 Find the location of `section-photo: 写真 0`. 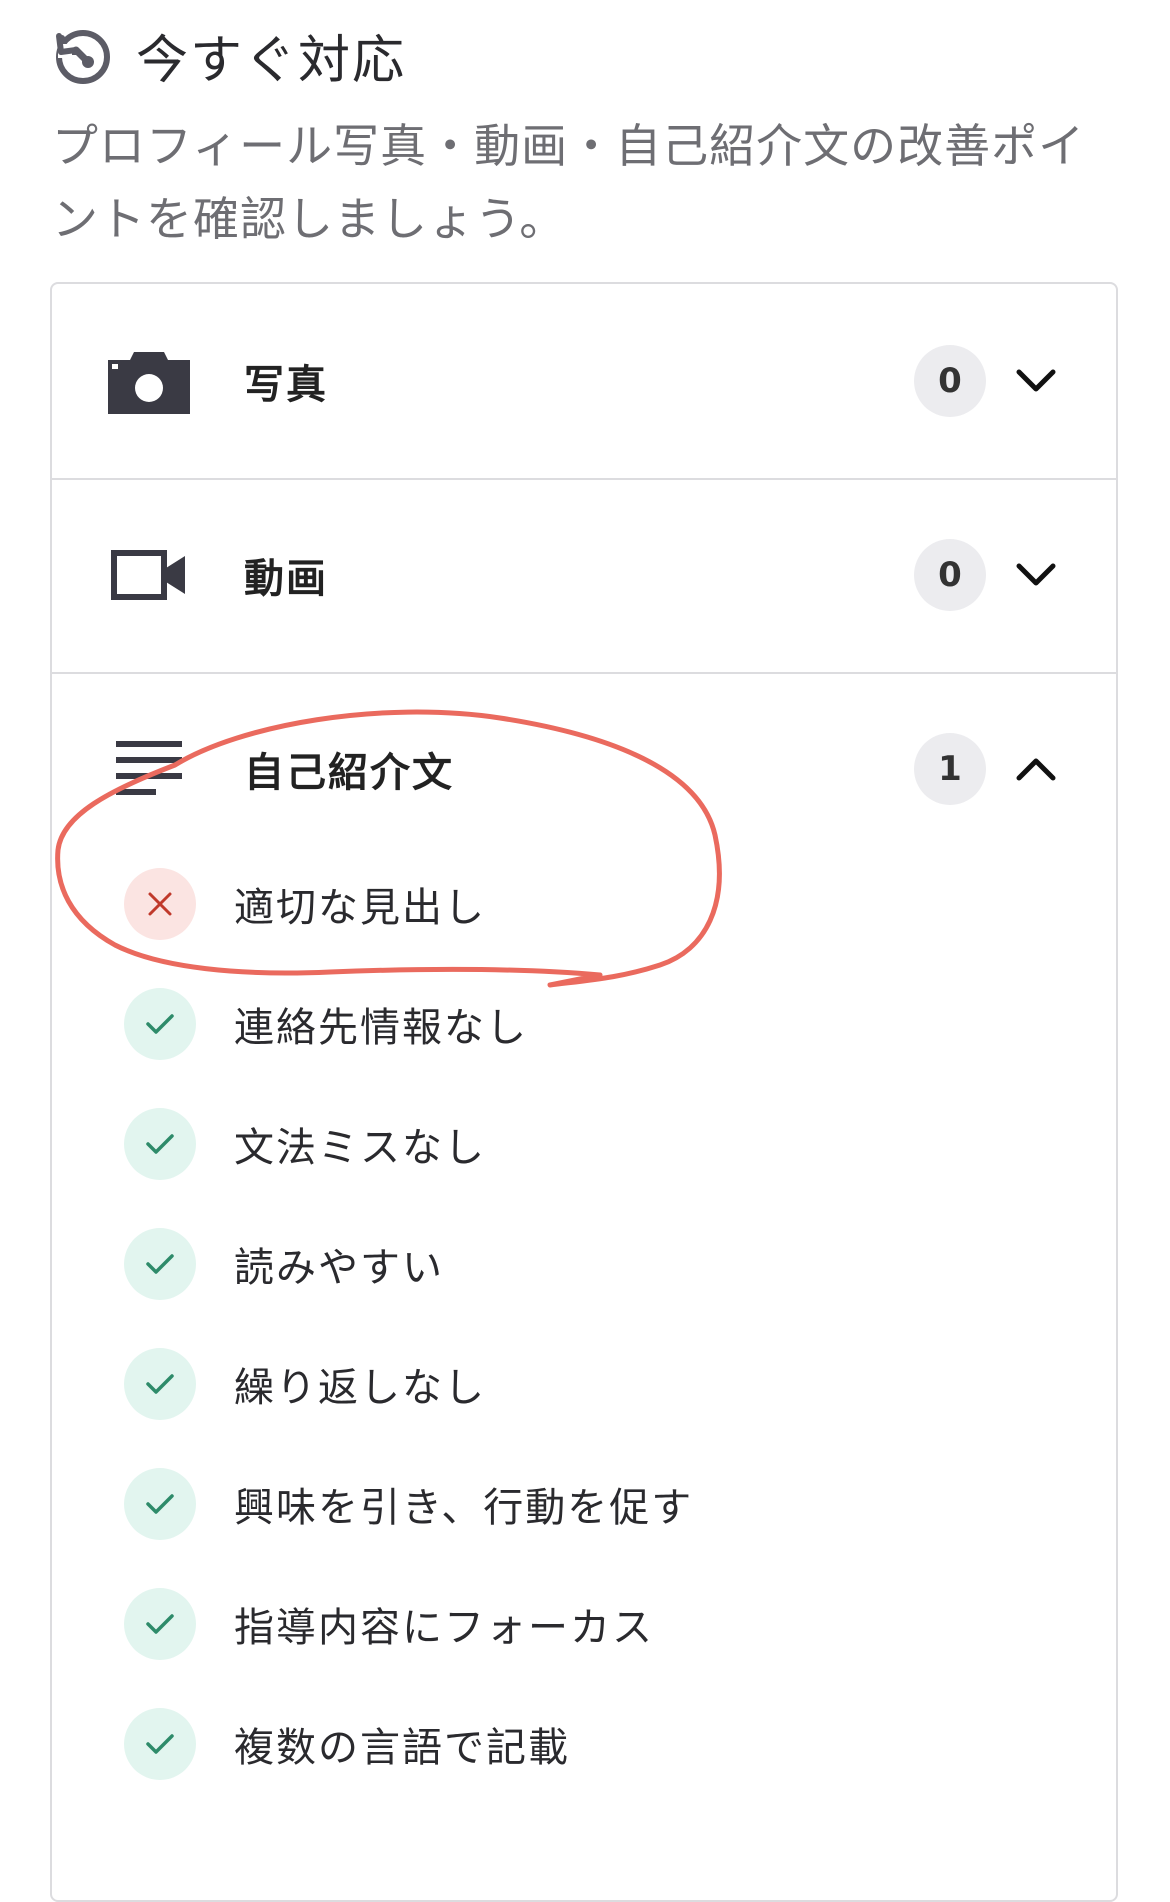

section-photo: 写真 0 is located at coordinates (584, 382).